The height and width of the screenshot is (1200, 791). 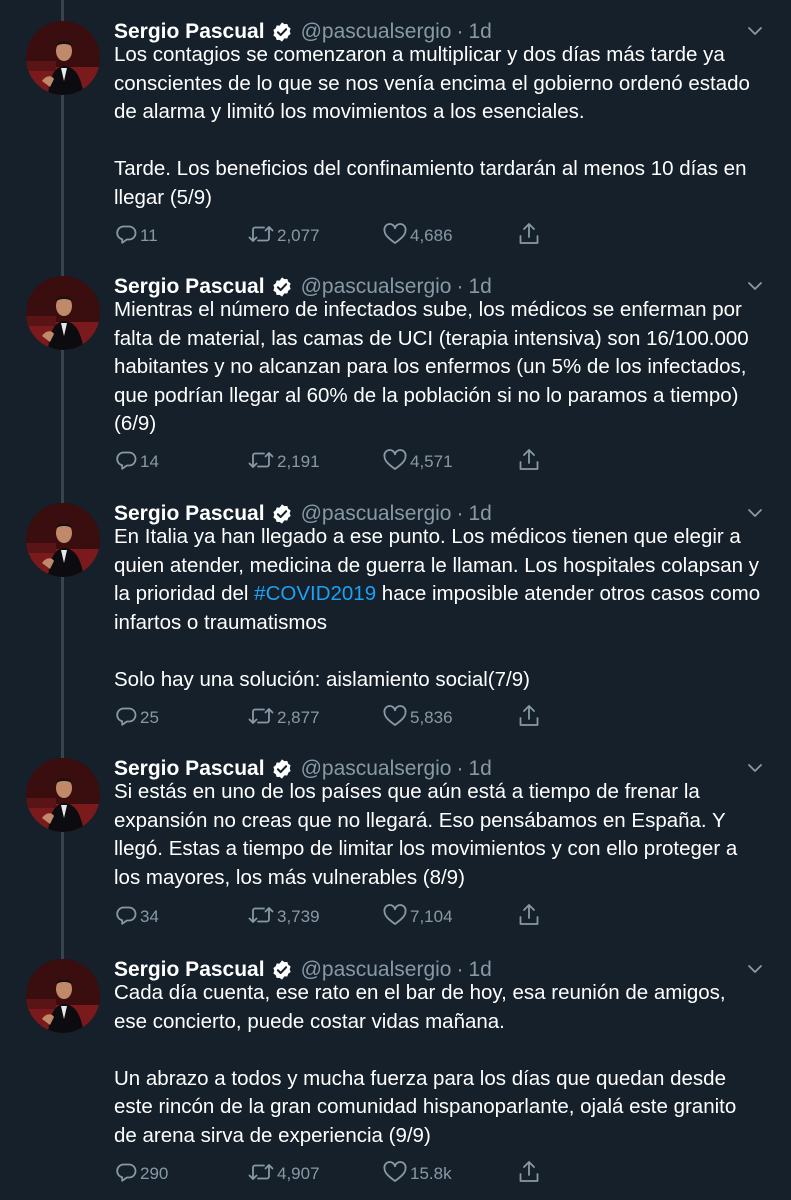 I want to click on retweet-button: 2,877, so click(x=283, y=718).